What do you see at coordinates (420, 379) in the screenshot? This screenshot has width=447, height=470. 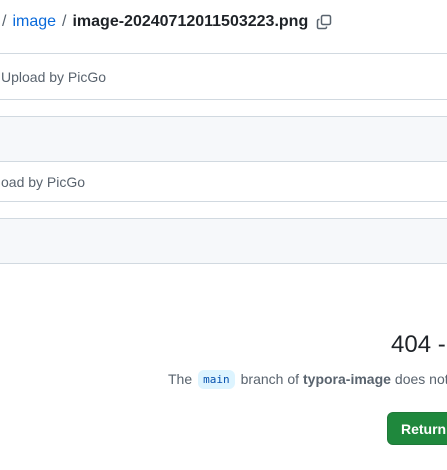 I see `error-desc-suffix: does not` at bounding box center [420, 379].